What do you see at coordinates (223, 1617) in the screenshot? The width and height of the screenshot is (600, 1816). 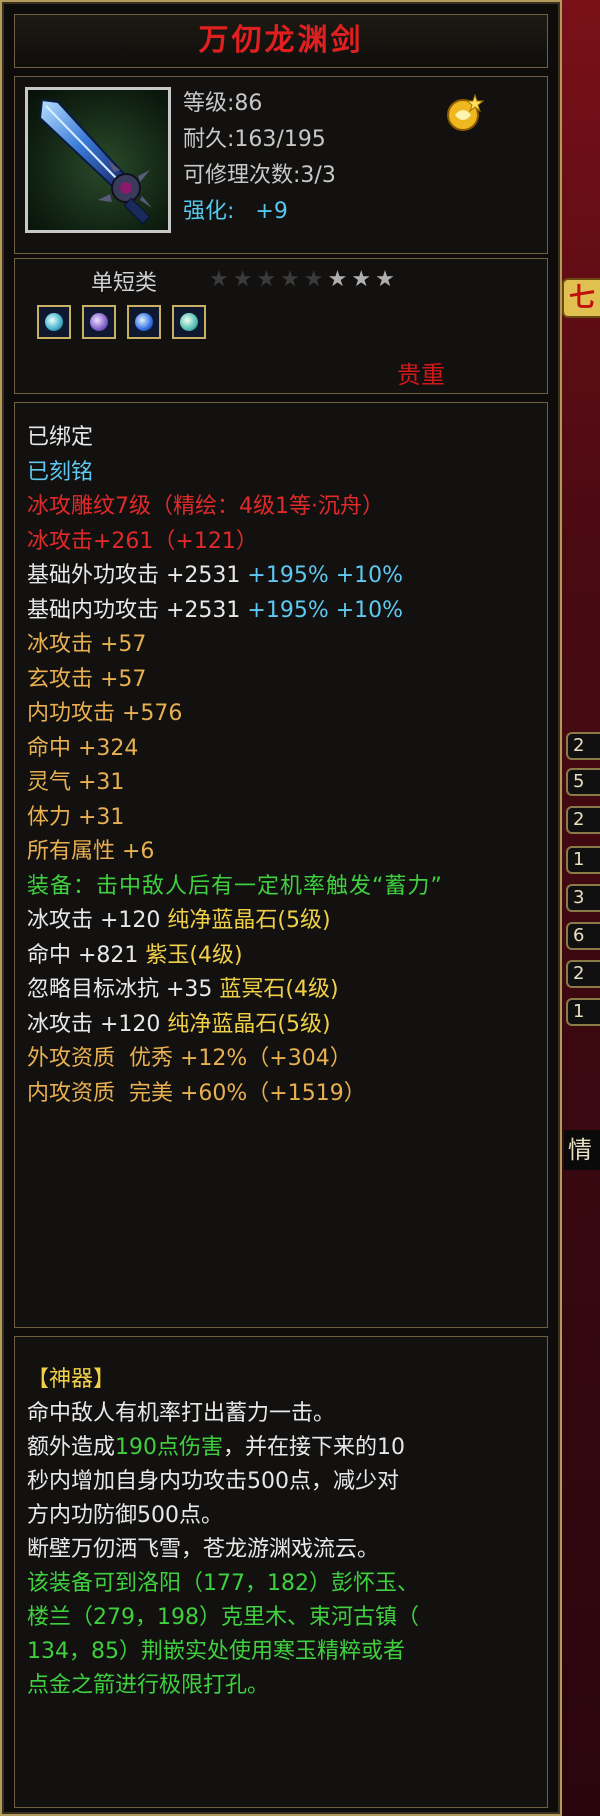 I see `lore-guide: 楼兰（279，198）克里木、束河古镇（` at bounding box center [223, 1617].